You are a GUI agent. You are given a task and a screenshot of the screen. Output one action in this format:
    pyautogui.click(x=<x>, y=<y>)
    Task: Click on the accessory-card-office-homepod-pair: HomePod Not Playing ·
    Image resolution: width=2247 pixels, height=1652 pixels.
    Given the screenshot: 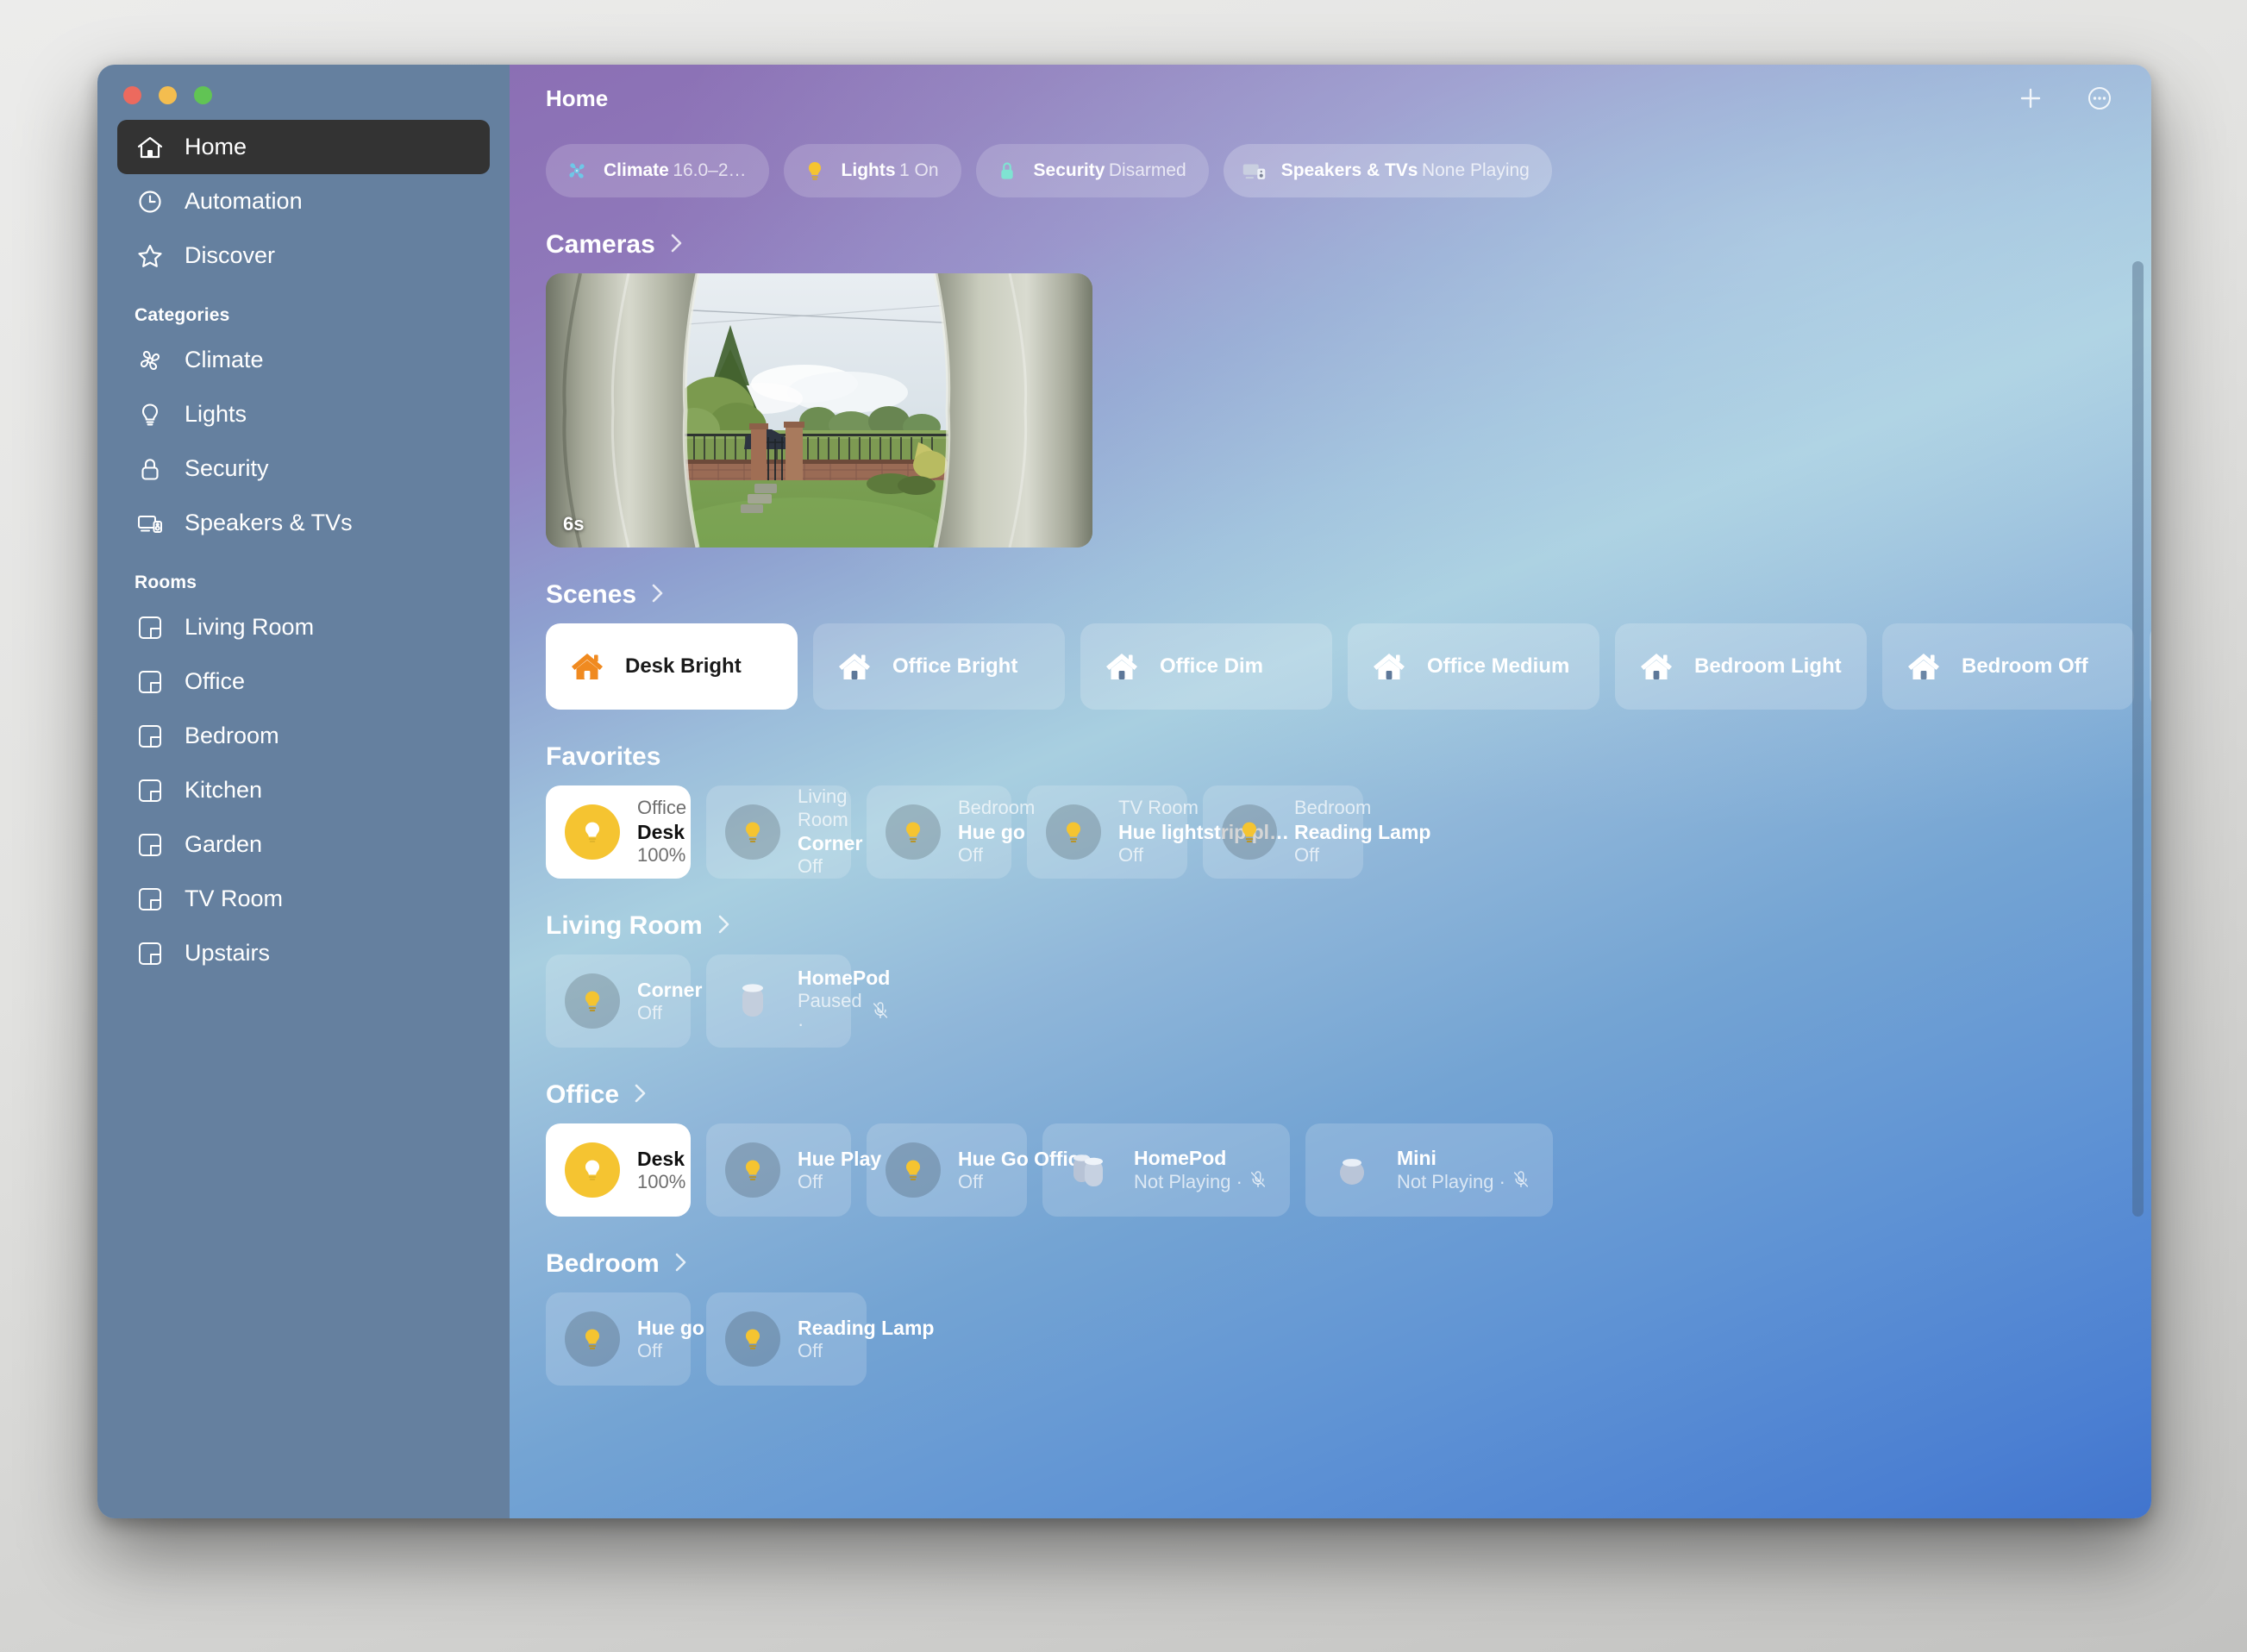 What is the action you would take?
    pyautogui.click(x=1166, y=1170)
    